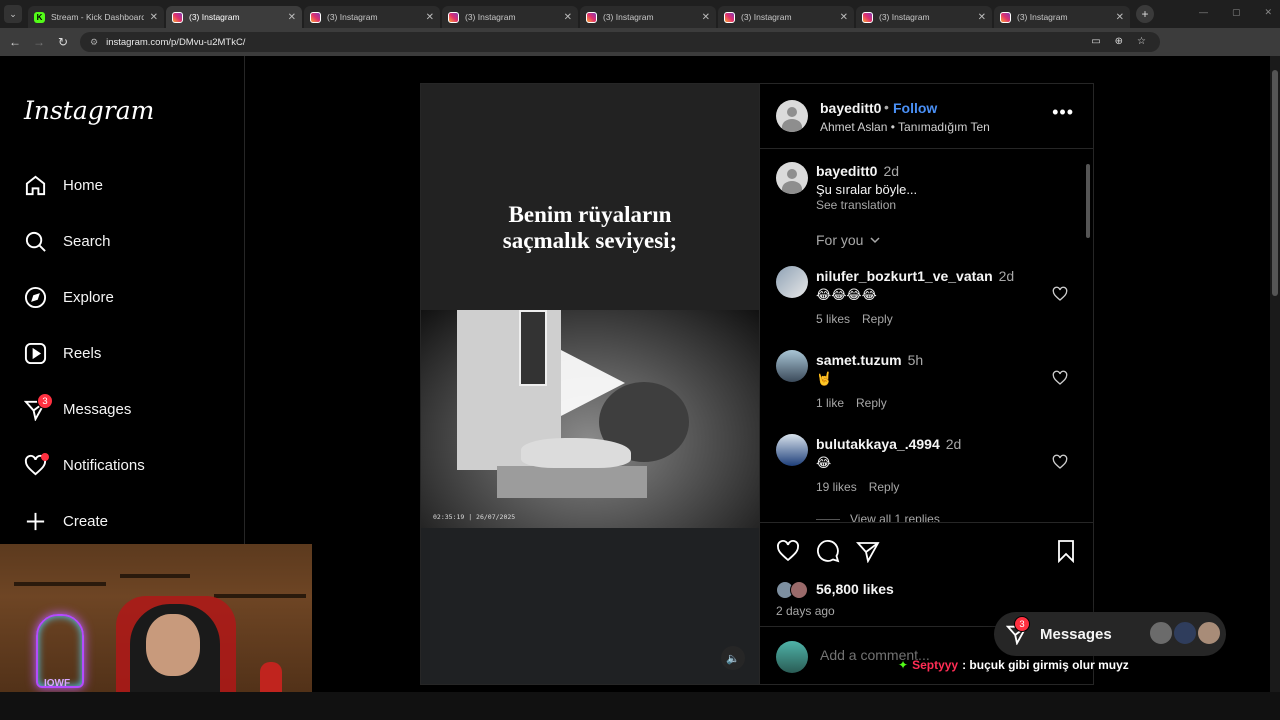  Describe the element at coordinates (916, 360) in the screenshot. I see `comment-time: 5h` at that location.